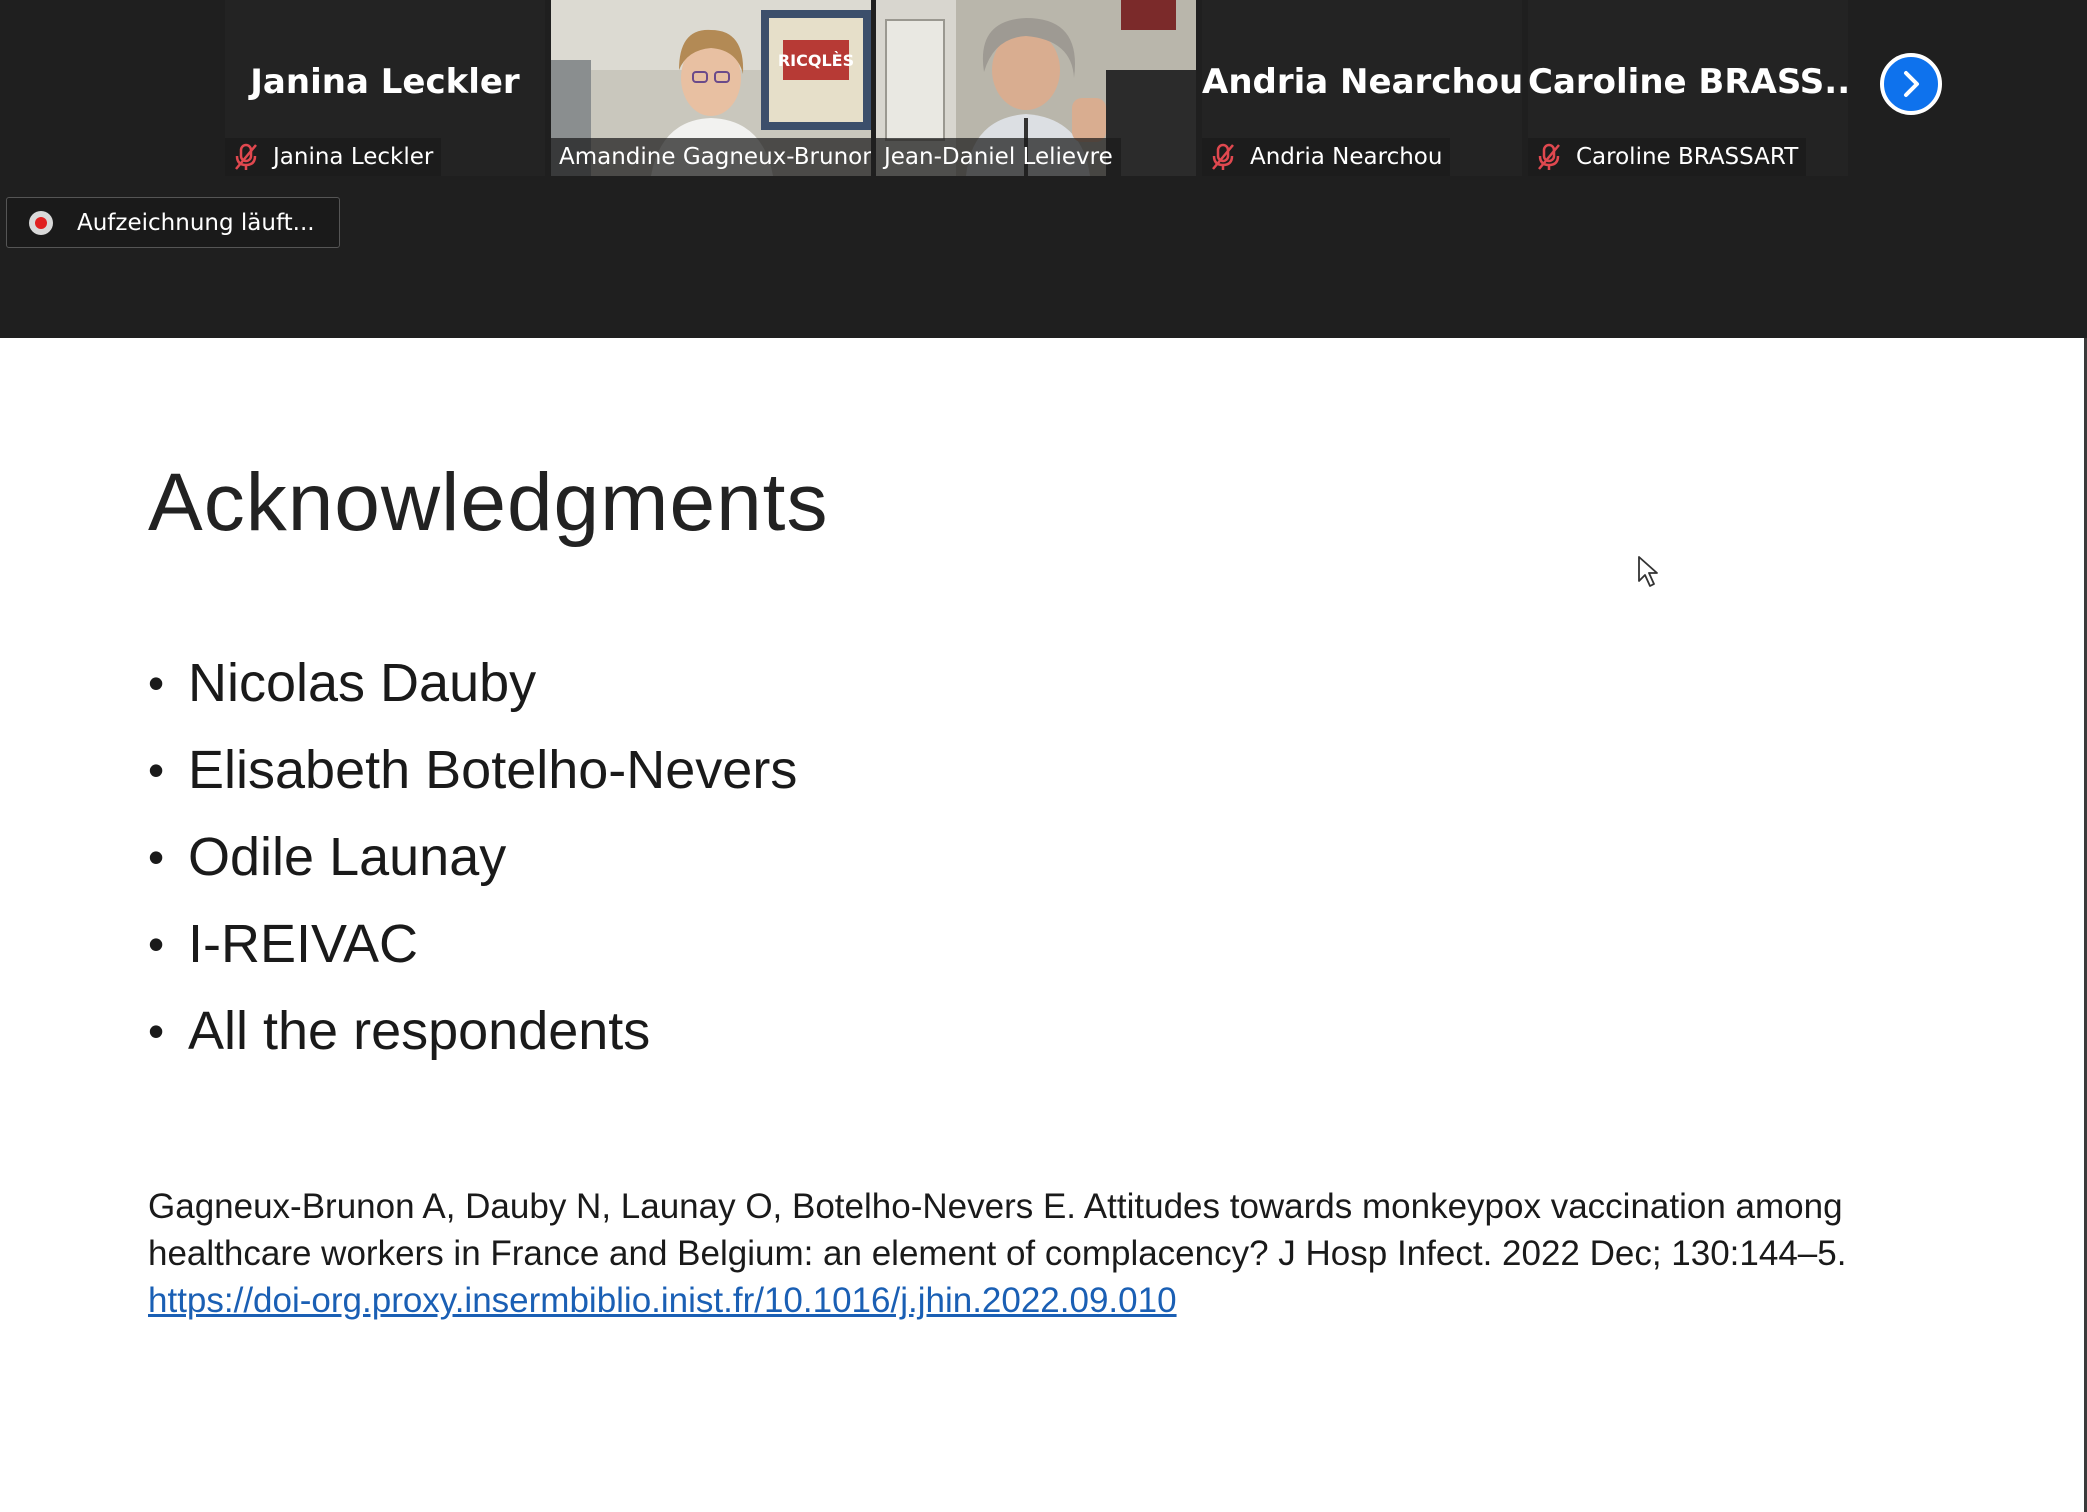 This screenshot has width=2087, height=1512. What do you see at coordinates (1036, 88) in the screenshot?
I see `active-speaker-video-tile: Jean-Daniel Lelievre` at bounding box center [1036, 88].